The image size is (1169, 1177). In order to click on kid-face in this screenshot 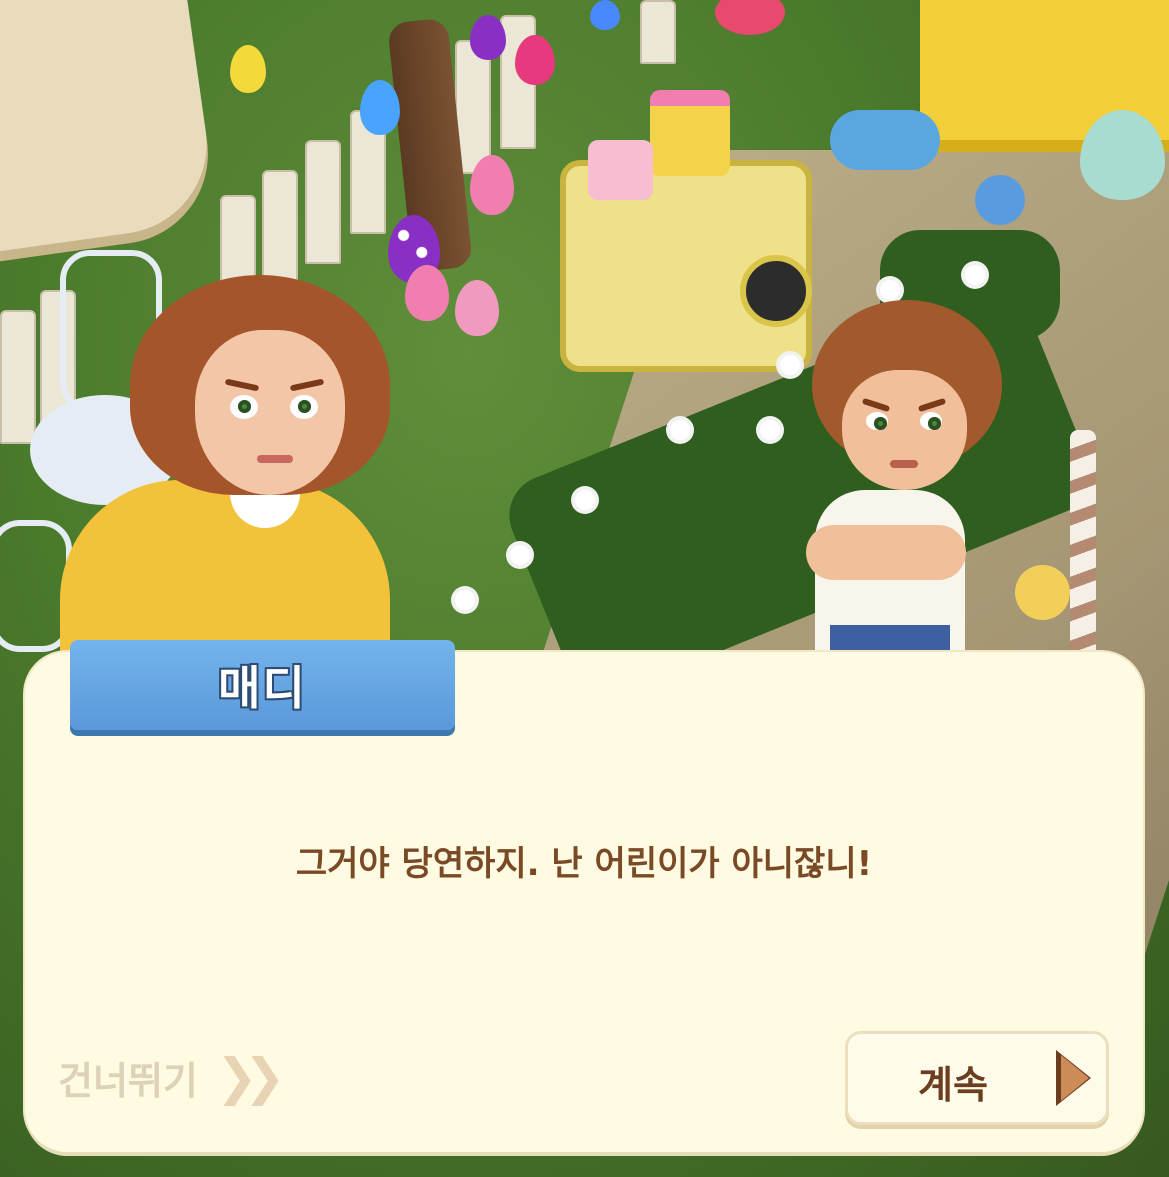, I will do `click(904, 430)`.